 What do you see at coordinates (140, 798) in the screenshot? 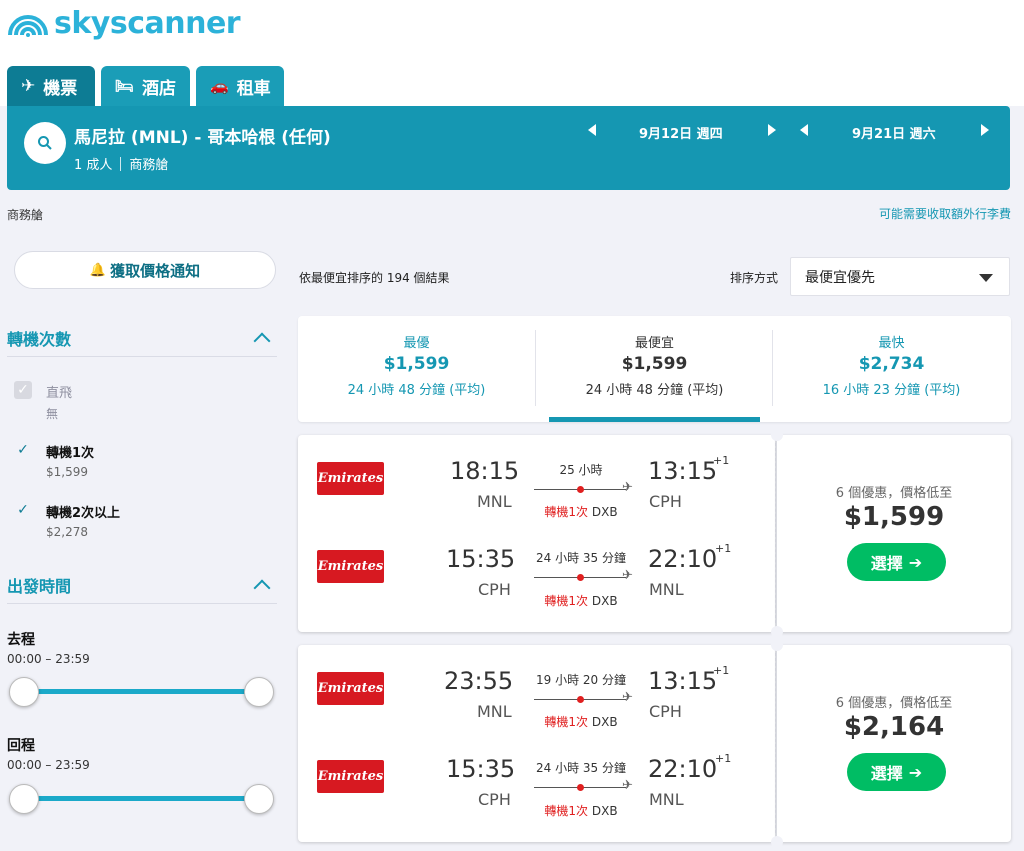
I see `return-time-slider` at bounding box center [140, 798].